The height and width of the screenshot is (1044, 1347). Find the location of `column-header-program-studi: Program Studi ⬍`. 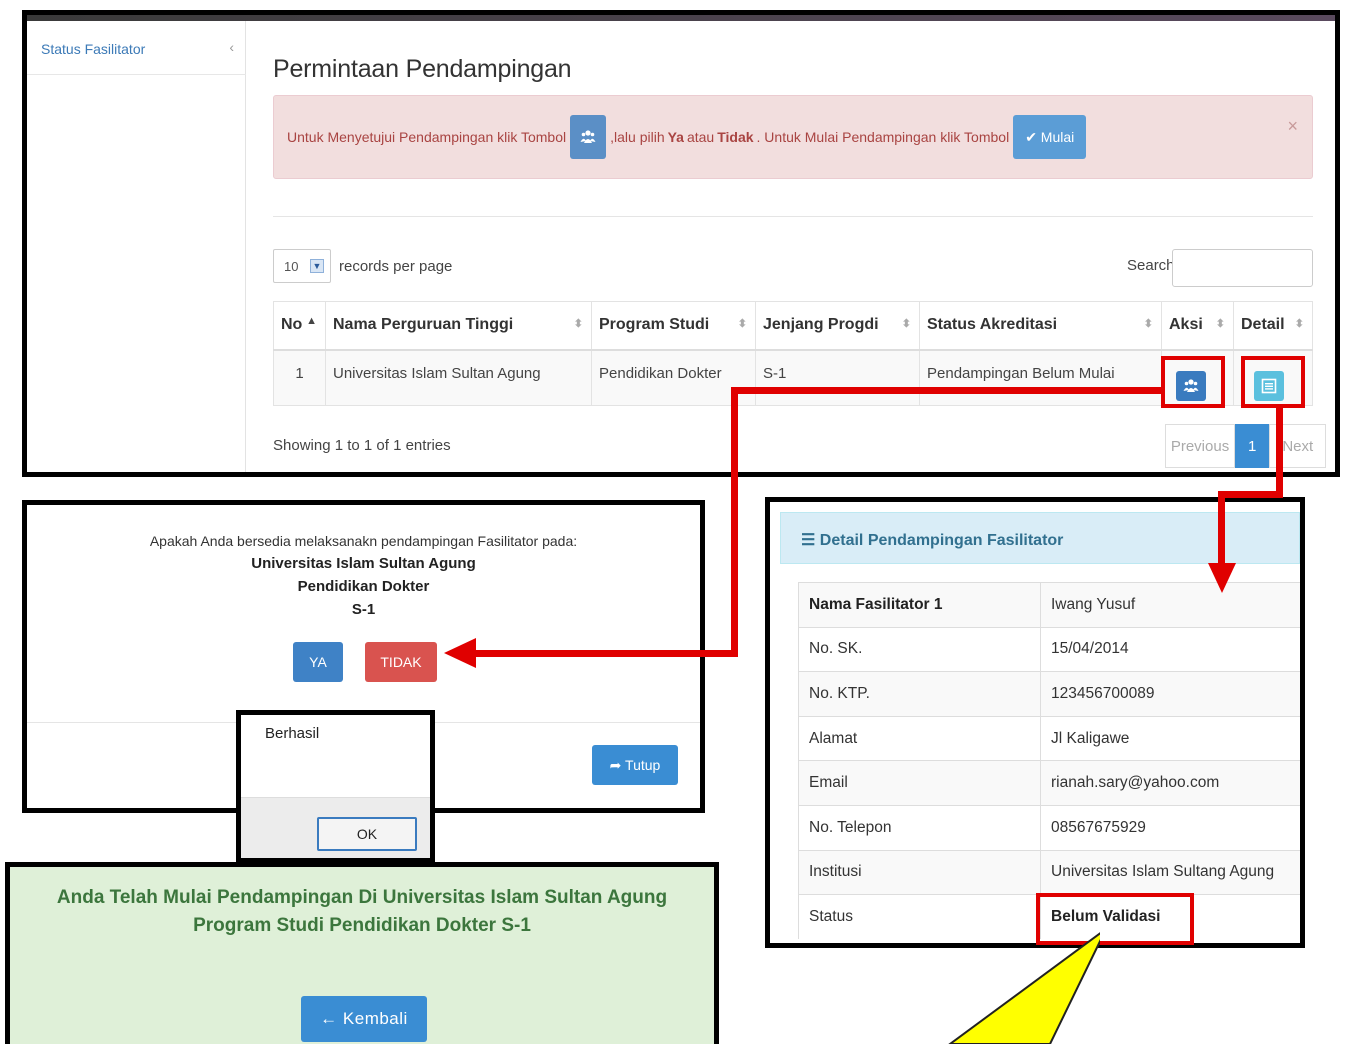

column-header-program-studi: Program Studi ⬍ is located at coordinates (673, 326).